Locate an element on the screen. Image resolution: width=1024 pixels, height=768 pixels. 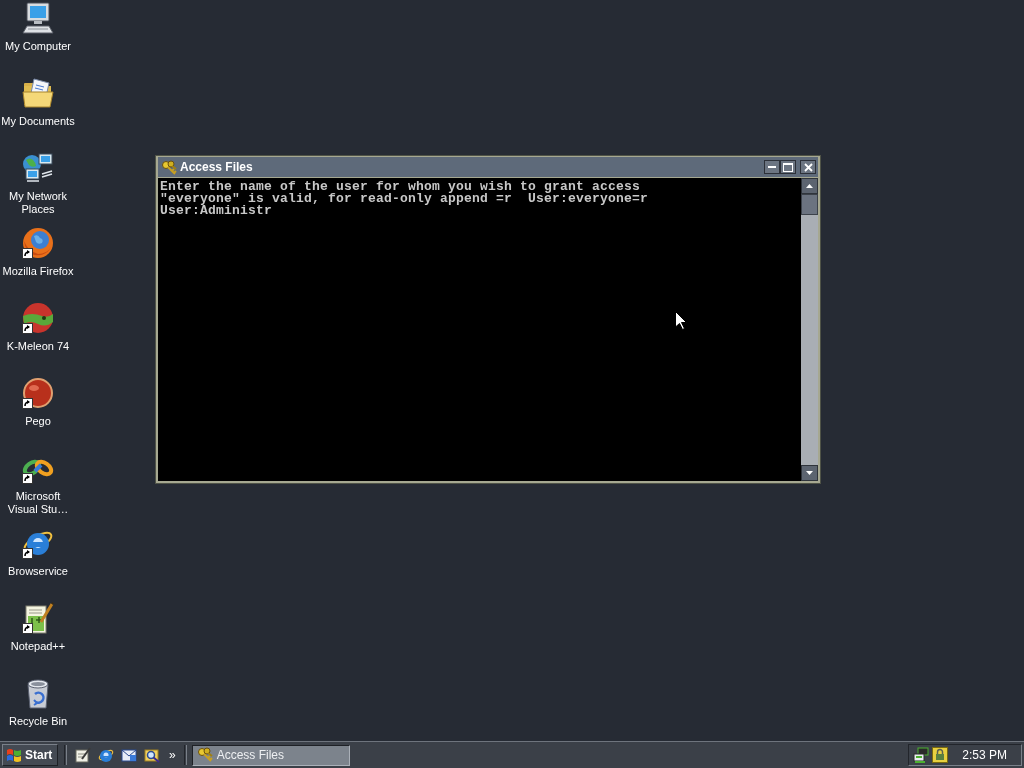
minimize-button is located at coordinates (772, 167).